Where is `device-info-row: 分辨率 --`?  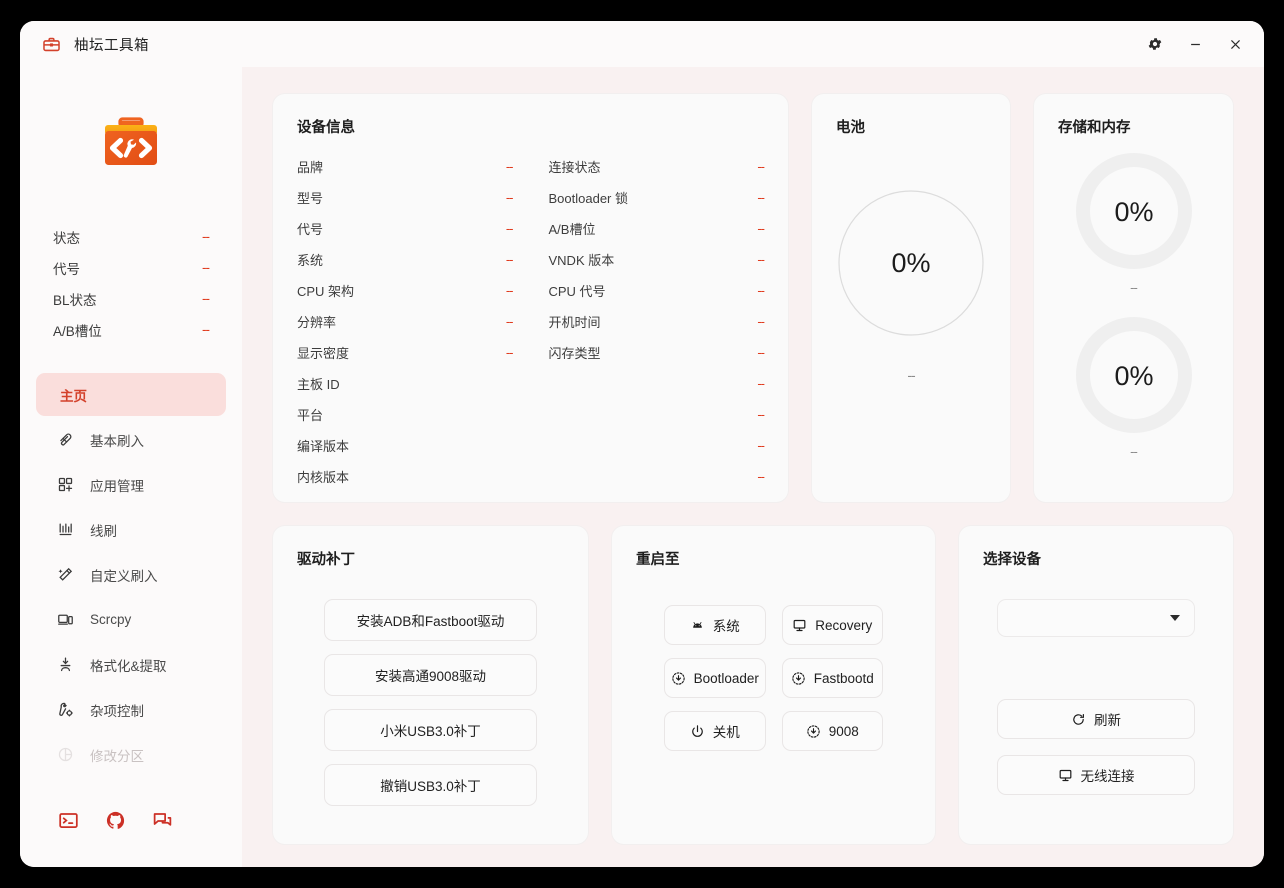 device-info-row: 分辨率 -- is located at coordinates (414, 321).